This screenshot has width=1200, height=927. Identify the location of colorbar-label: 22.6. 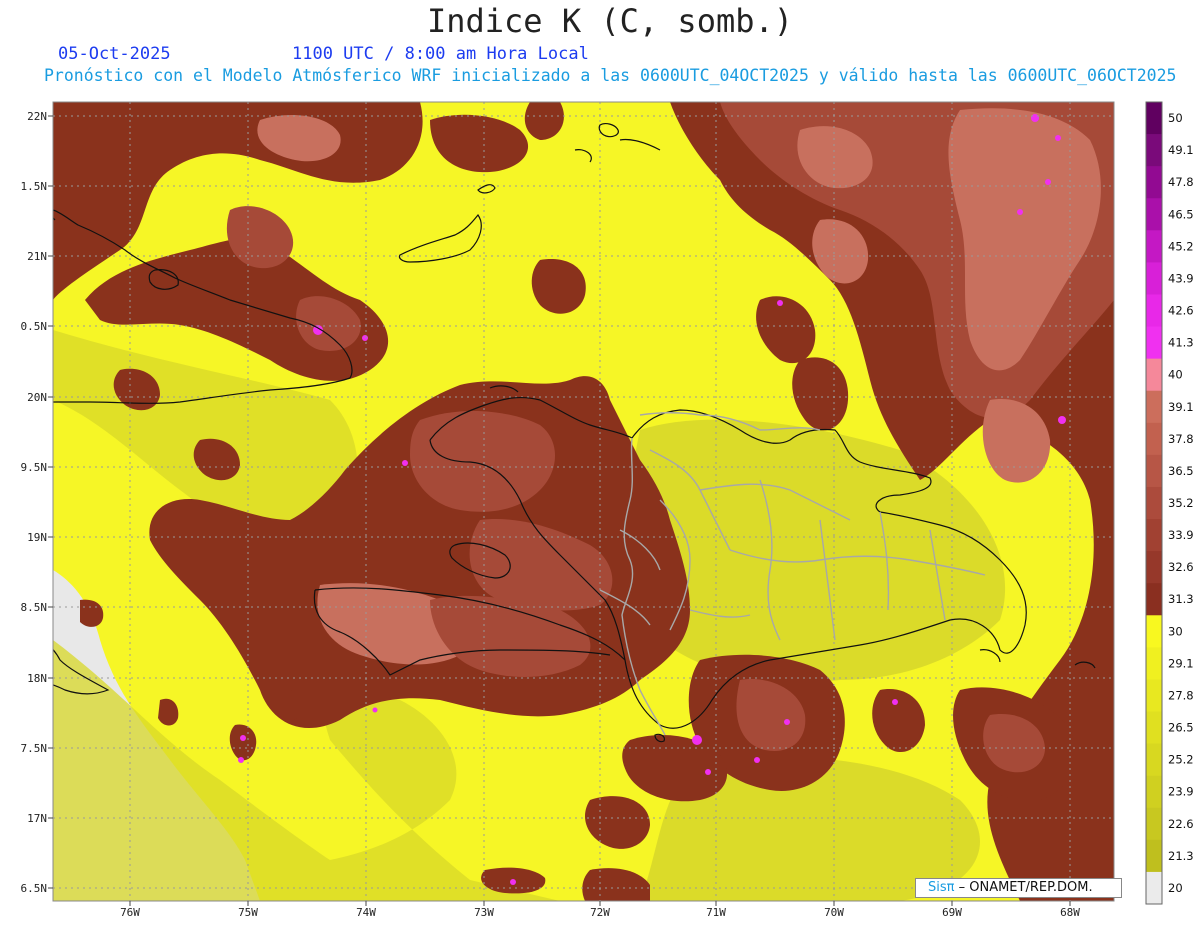
(1181, 824).